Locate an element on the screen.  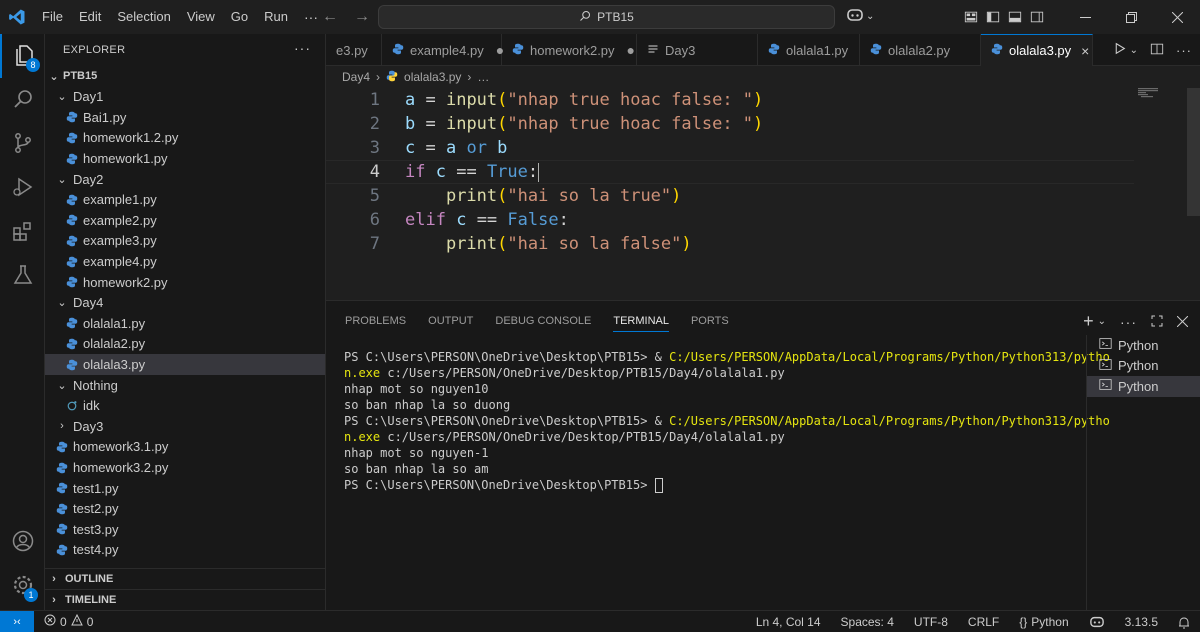
menu-edit: Edit is located at coordinates (90, 17).